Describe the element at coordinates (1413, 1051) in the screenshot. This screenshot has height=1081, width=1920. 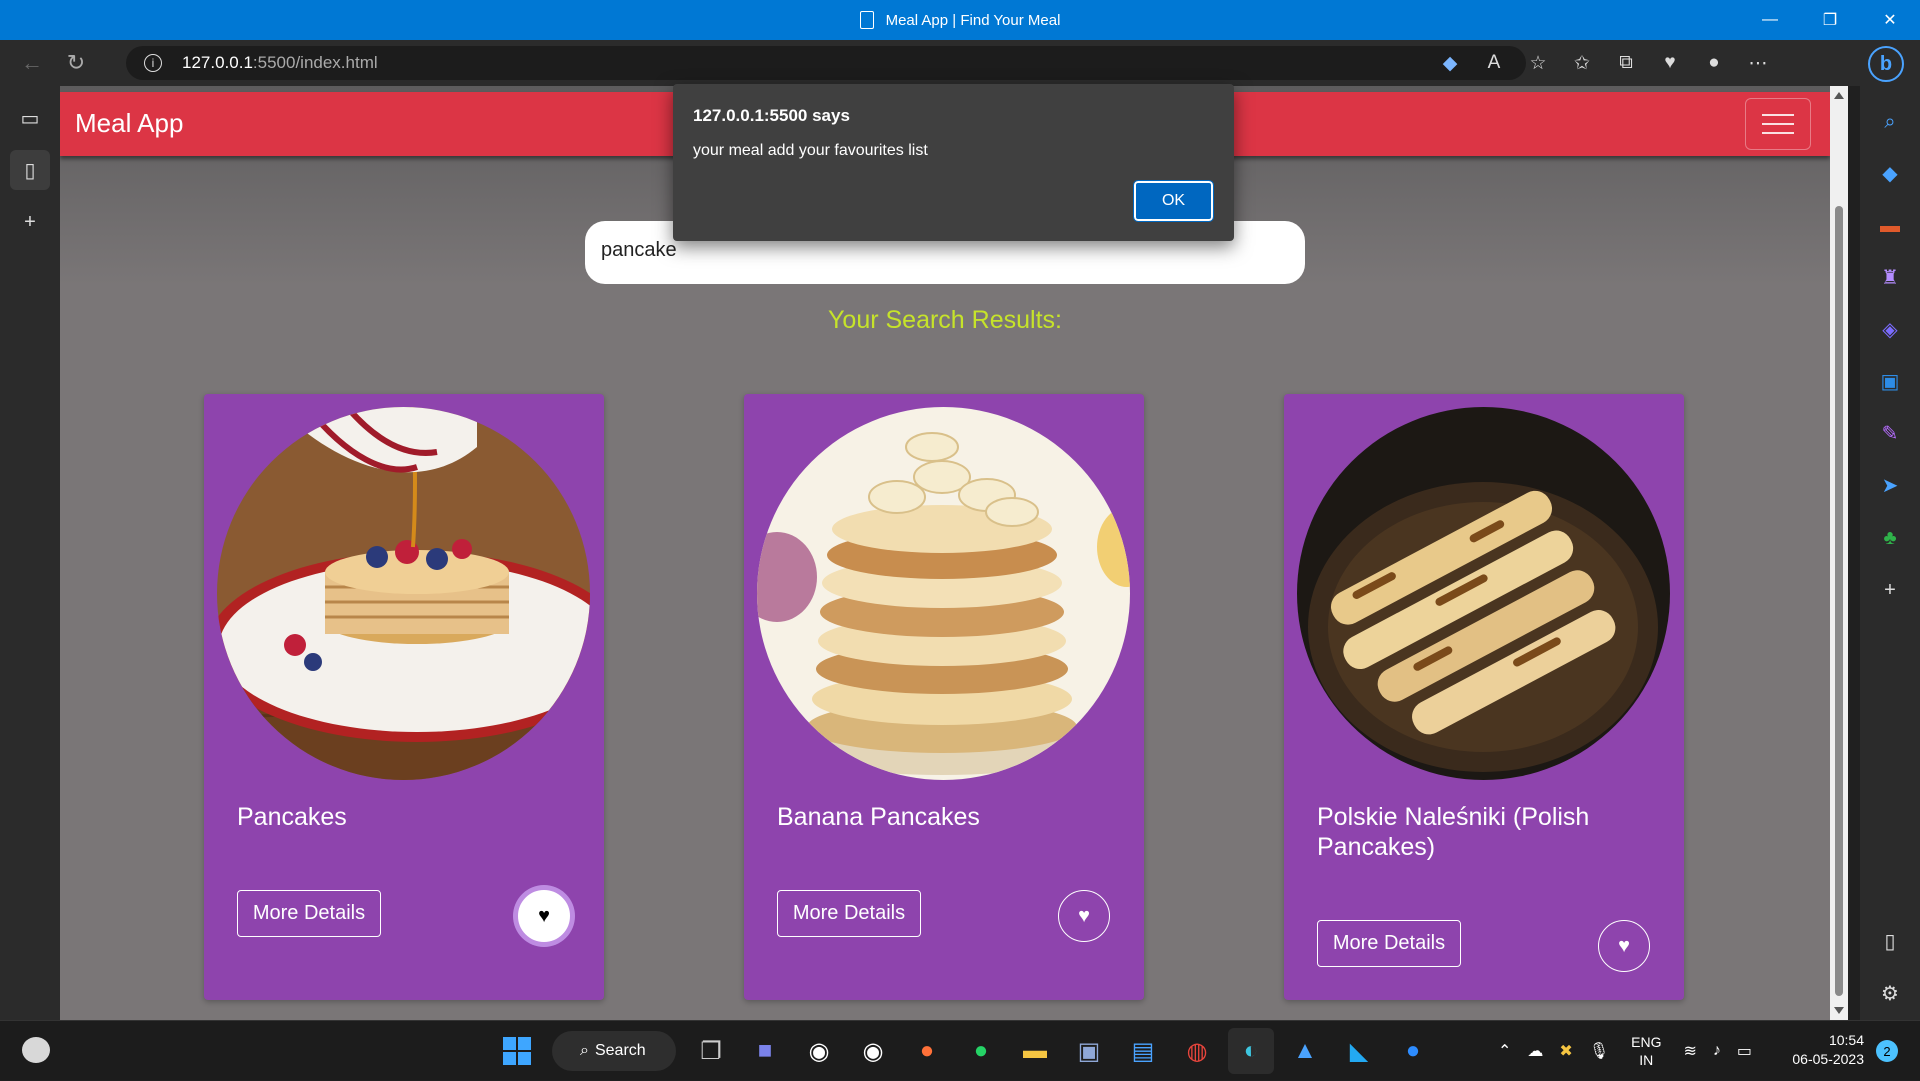
I see `zoom-icon: ●` at that location.